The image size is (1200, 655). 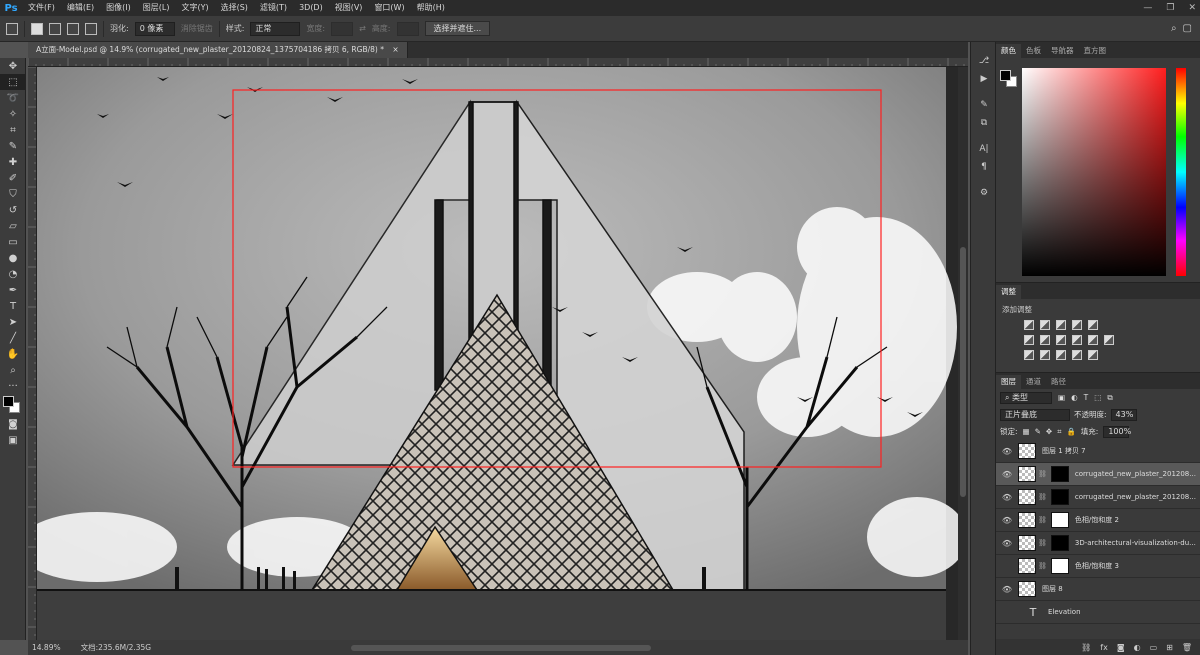 I want to click on opacity-field: 43%, so click(x=1123, y=414).